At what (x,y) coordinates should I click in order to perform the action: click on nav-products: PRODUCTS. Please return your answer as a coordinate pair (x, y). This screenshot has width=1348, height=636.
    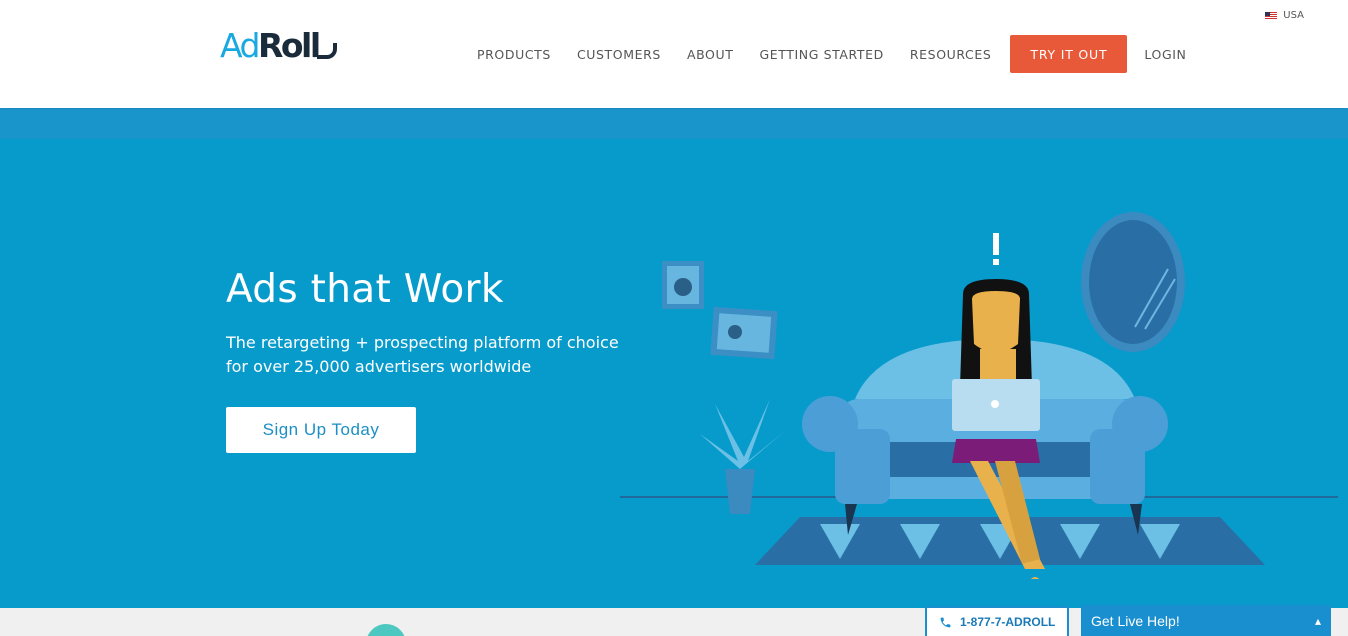
    Looking at the image, I should click on (514, 54).